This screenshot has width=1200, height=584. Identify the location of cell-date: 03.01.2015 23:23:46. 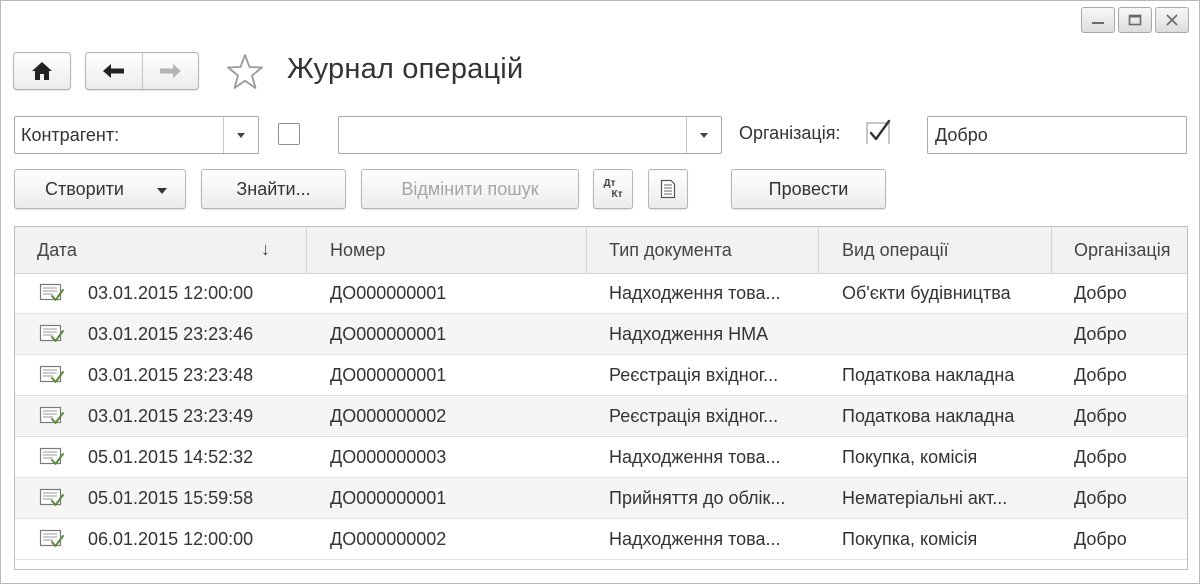
(171, 333).